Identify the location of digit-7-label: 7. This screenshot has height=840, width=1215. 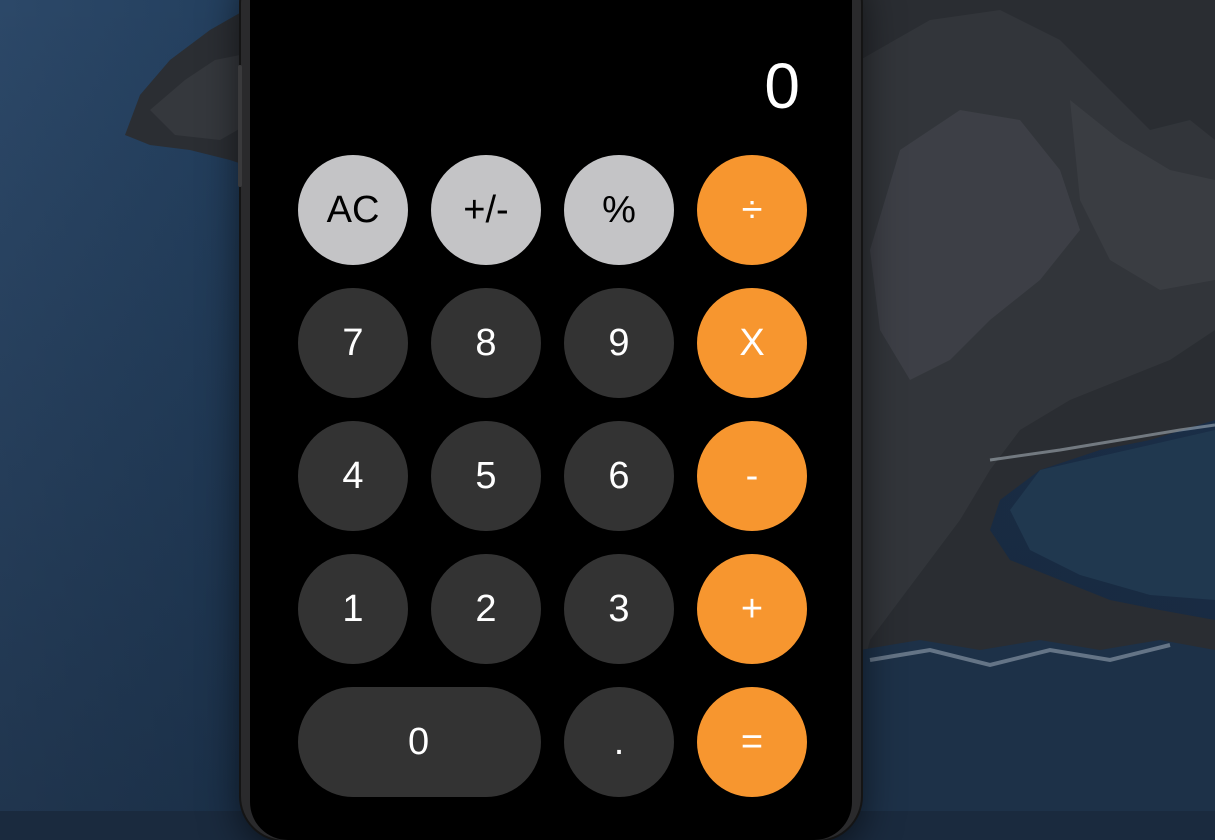
(353, 342).